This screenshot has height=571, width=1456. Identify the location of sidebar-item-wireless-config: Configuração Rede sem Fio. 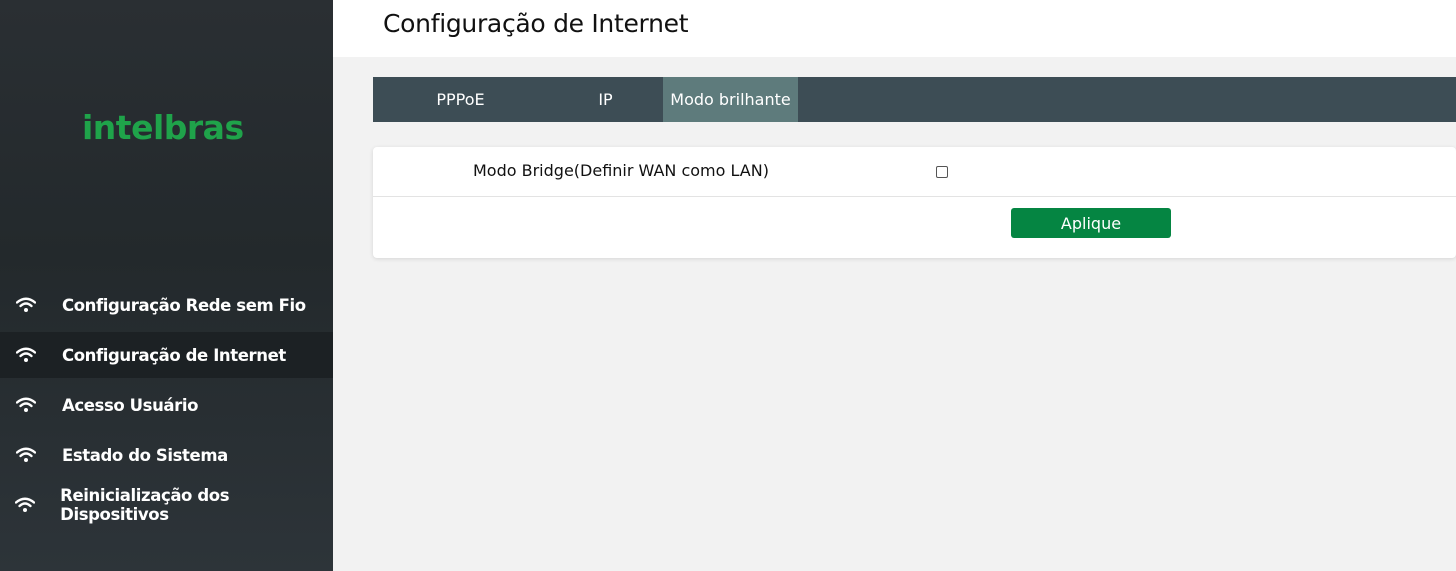
(166, 305).